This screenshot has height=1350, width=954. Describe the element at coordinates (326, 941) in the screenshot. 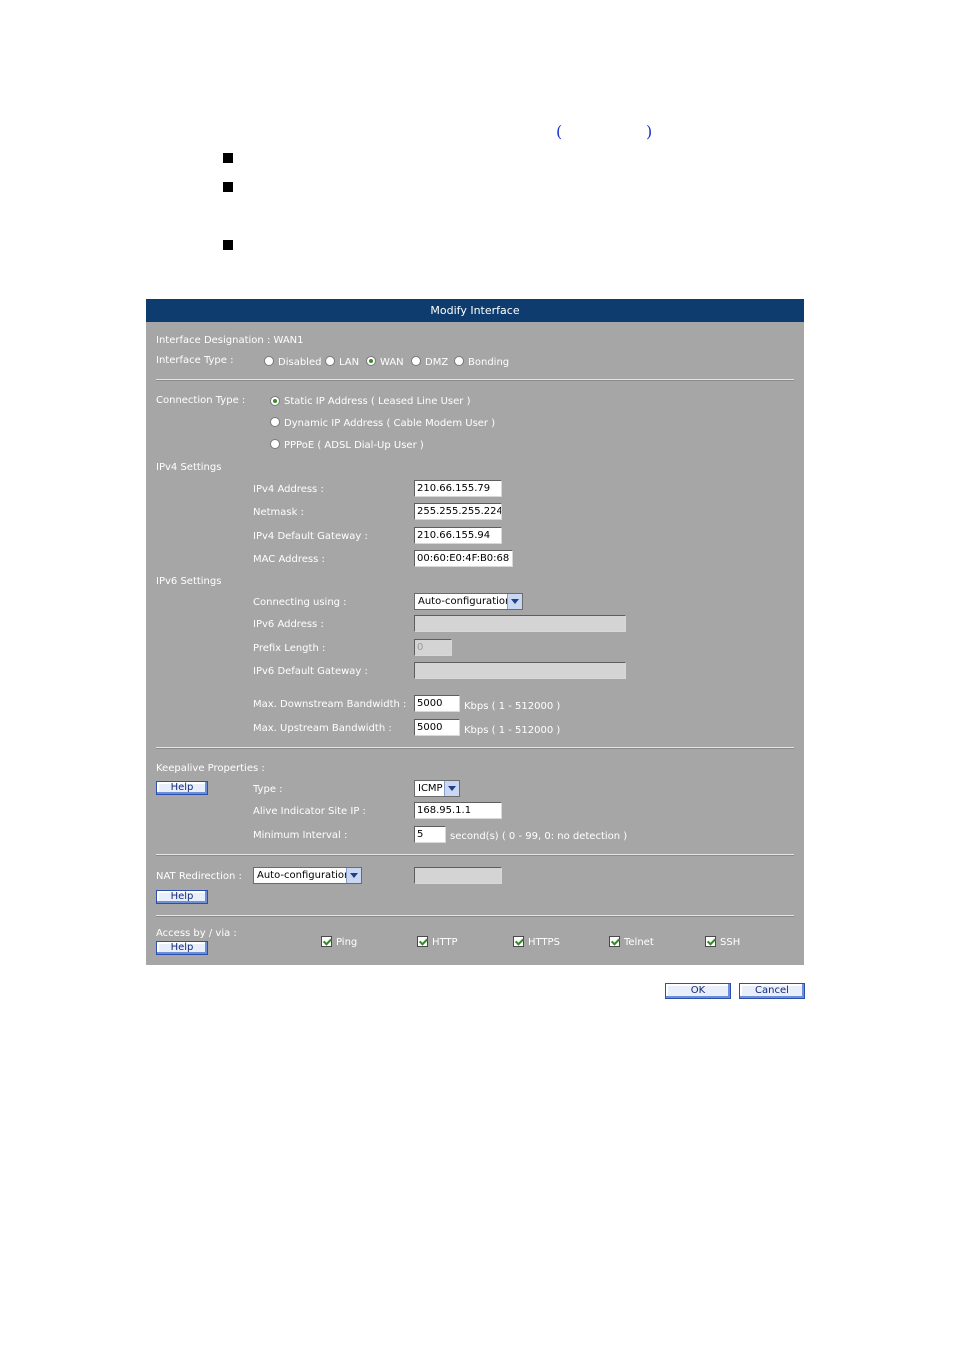

I see `checkbox-ping` at that location.